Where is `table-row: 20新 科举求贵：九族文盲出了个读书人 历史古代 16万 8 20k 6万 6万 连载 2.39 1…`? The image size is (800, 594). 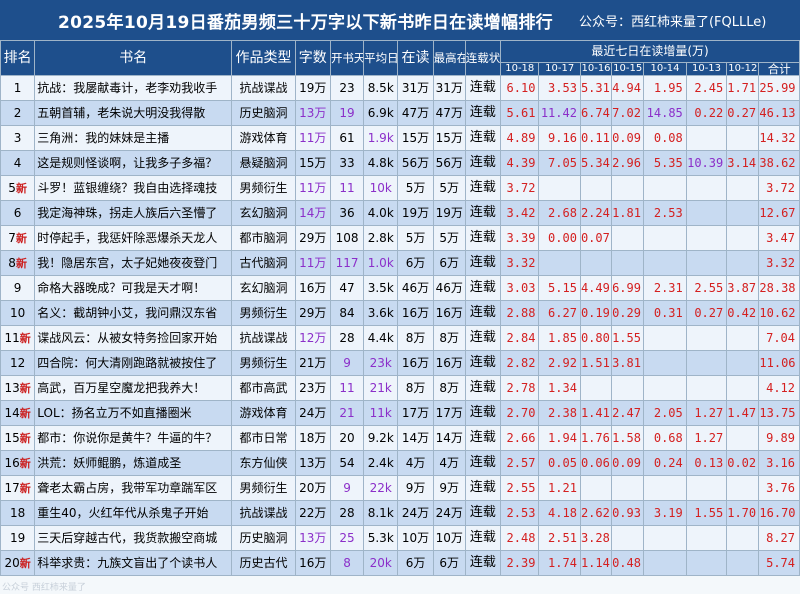 table-row: 20新 科举求贵：九族文盲出了个读书人 历史古代 16万 8 20k 6万 6万 连载 2.39 1… is located at coordinates (400, 563).